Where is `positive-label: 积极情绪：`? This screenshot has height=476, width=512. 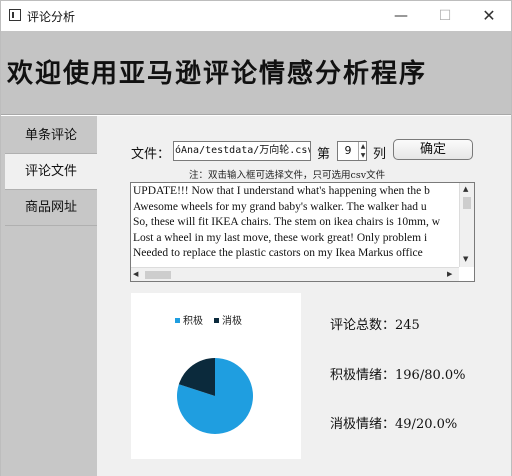
positive-label: 积极情绪： is located at coordinates (363, 375).